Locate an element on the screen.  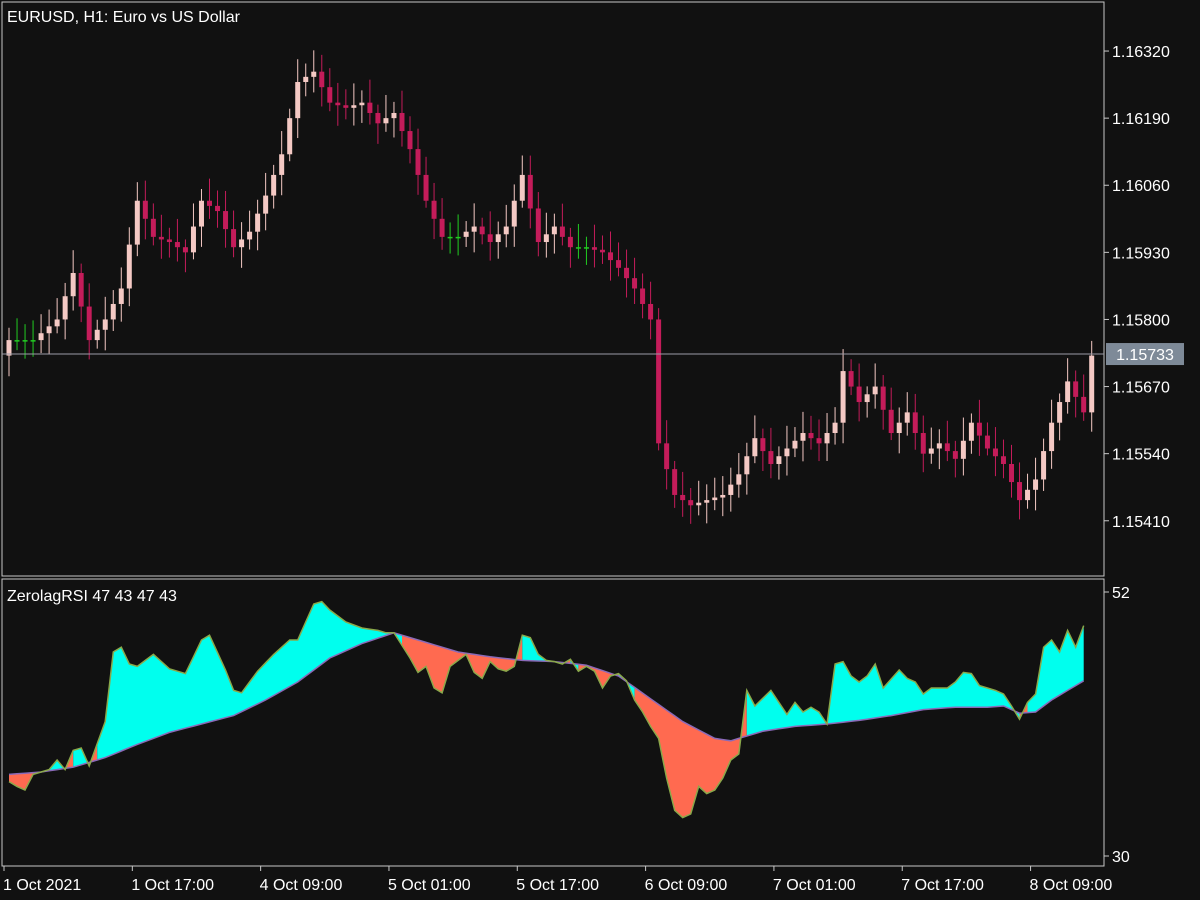
price-tick-label: 1.15930 is located at coordinates (1141, 253).